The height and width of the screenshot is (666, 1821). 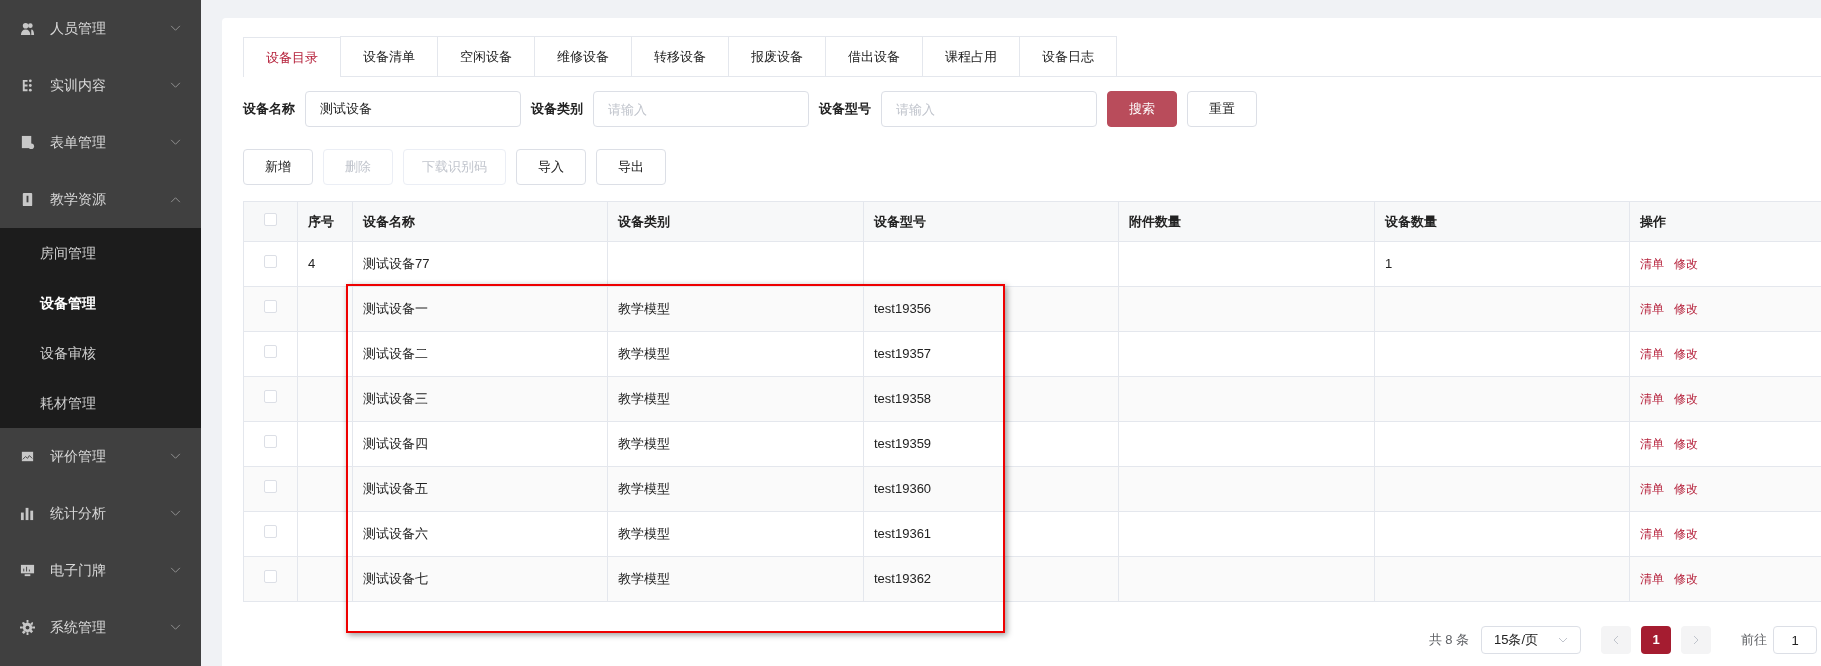 What do you see at coordinates (68, 253) in the screenshot?
I see `submenu-item: 房间管理` at bounding box center [68, 253].